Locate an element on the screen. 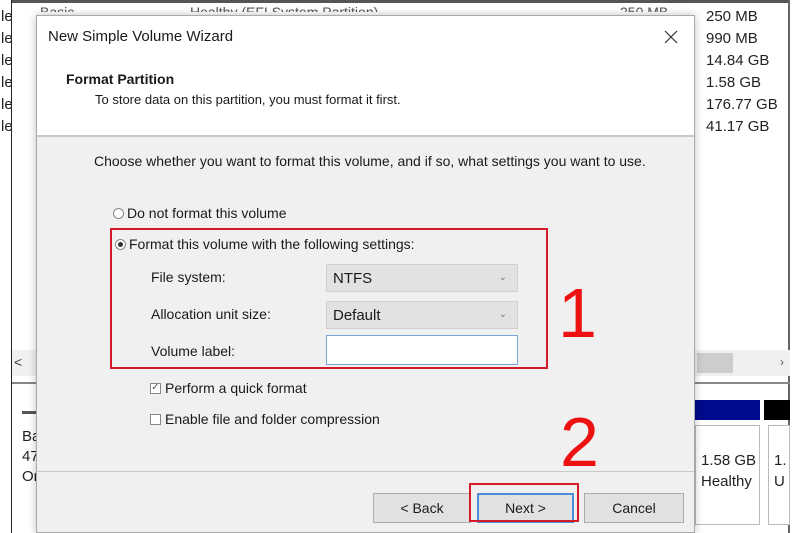  partition-status: Healthy is located at coordinates (726, 481).